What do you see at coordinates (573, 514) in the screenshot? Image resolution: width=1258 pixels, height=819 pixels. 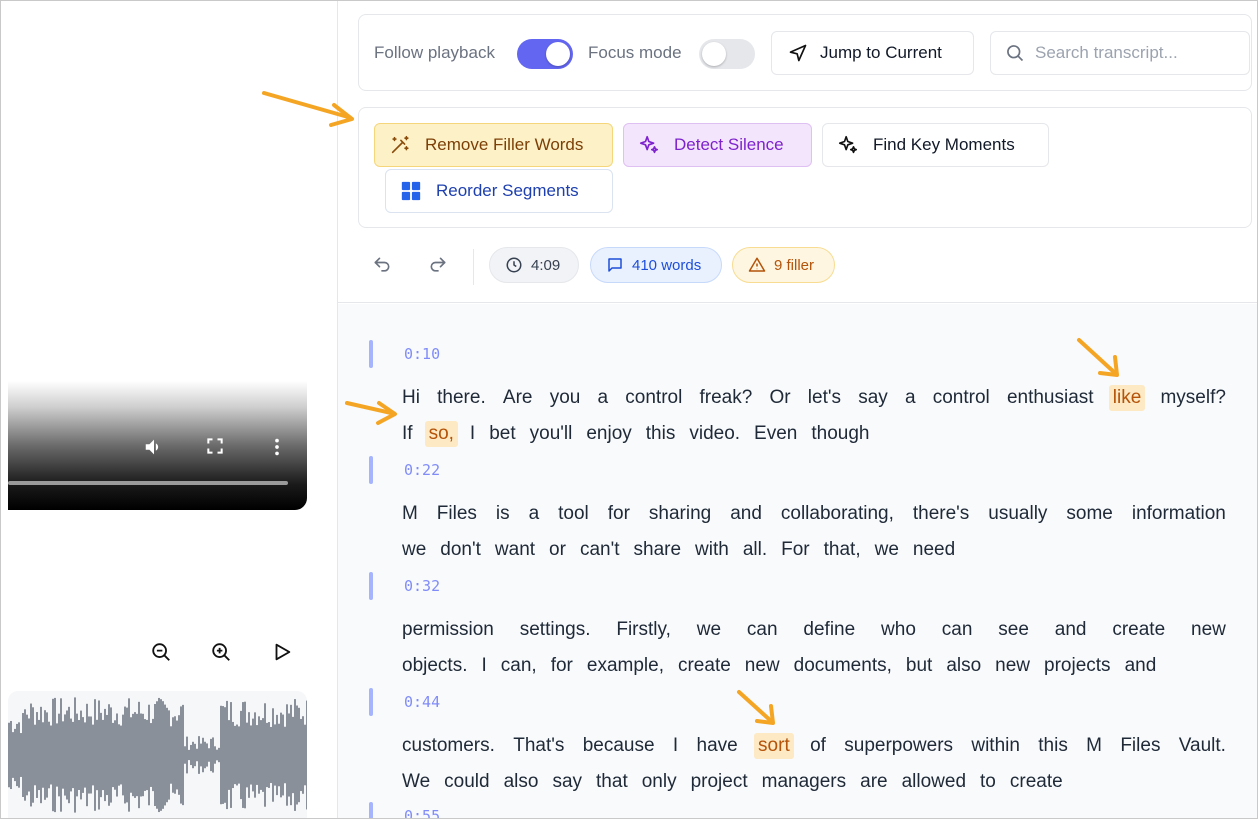 I see `transcript-word: tool` at bounding box center [573, 514].